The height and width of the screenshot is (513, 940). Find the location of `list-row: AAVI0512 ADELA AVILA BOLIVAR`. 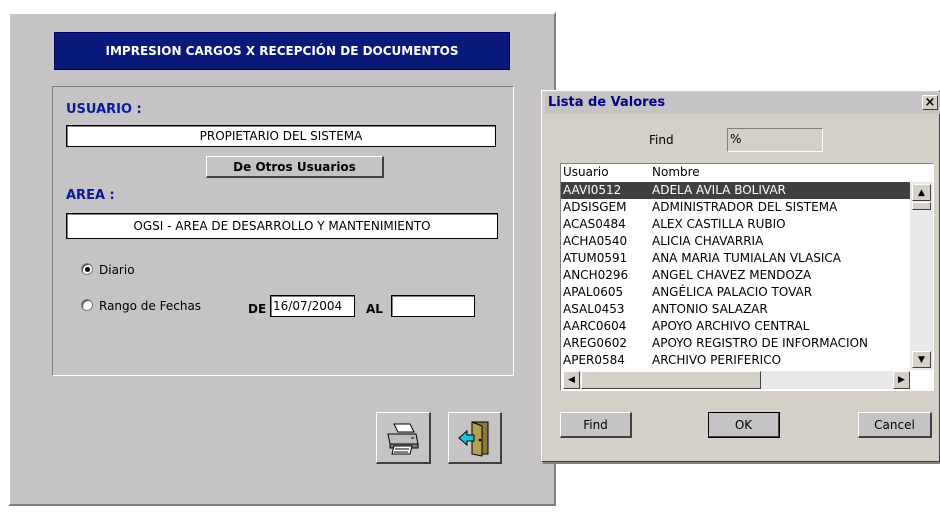

list-row: AAVI0512 ADELA AVILA BOLIVAR is located at coordinates (735, 190).